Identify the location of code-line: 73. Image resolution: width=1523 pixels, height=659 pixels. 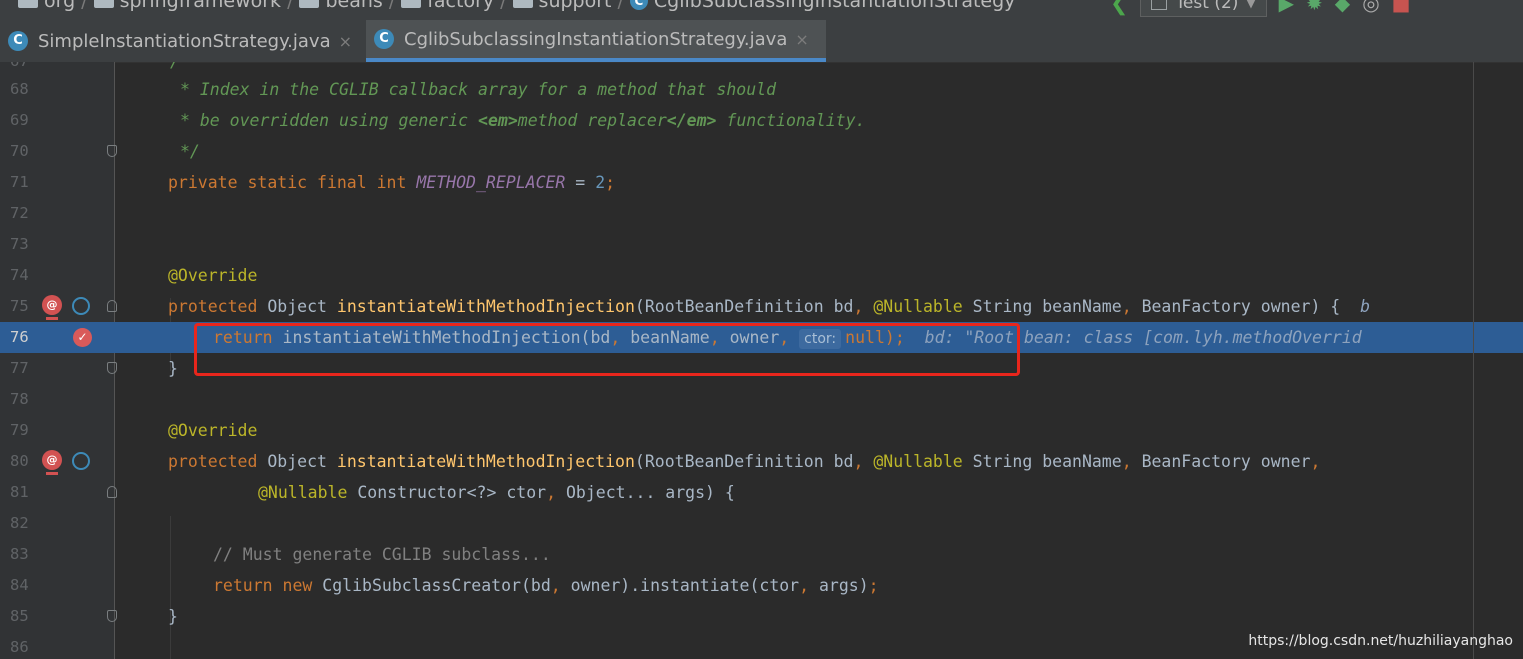
(761, 244).